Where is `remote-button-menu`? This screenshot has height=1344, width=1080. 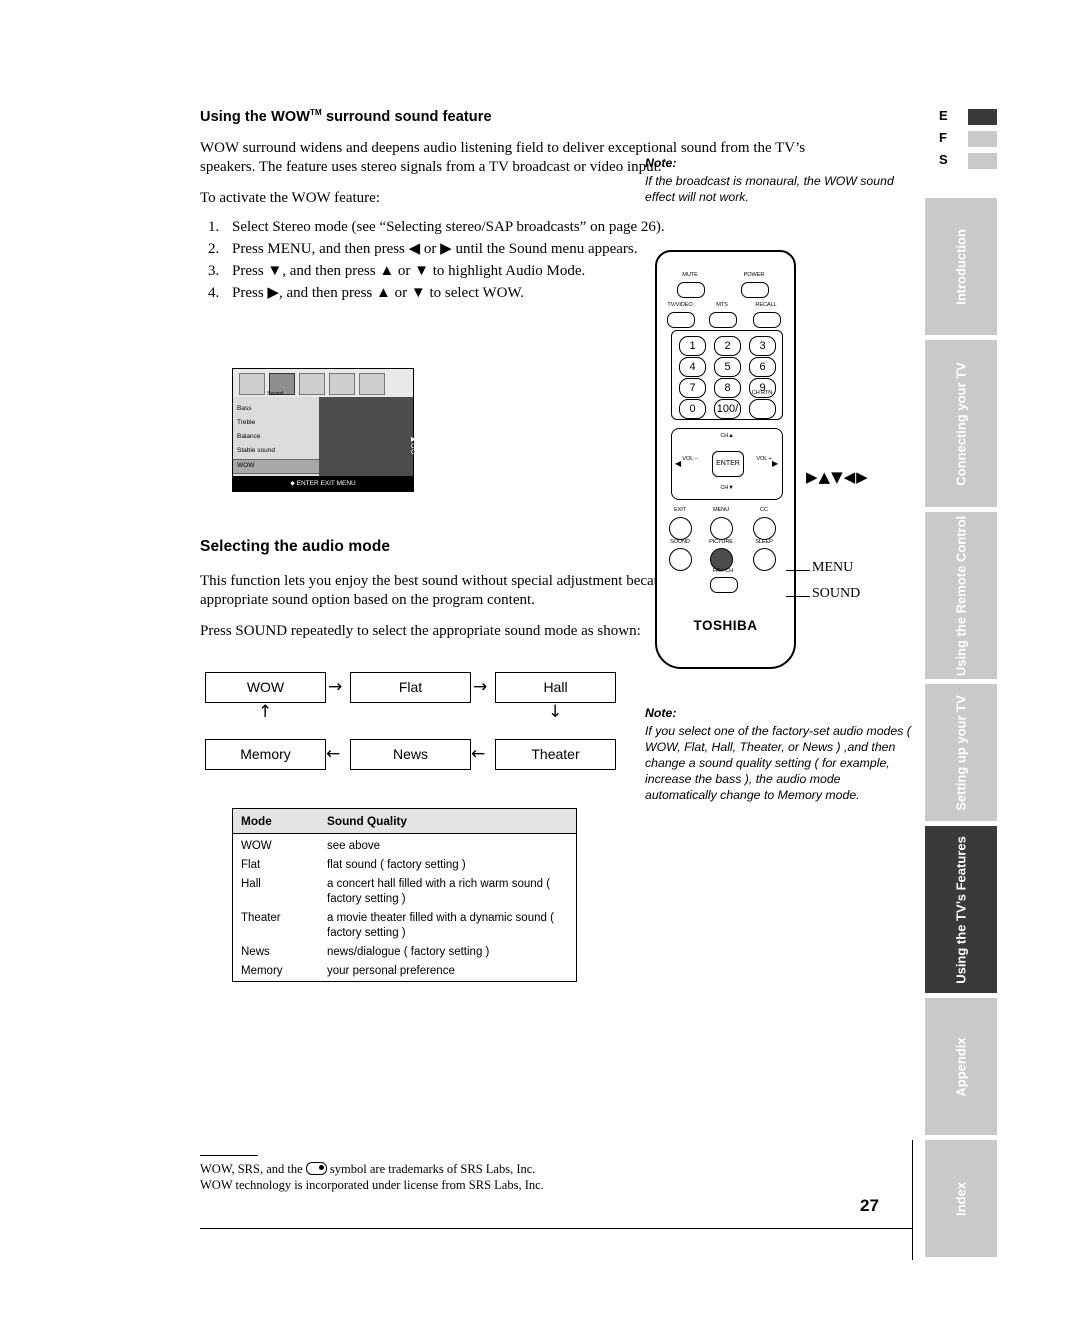
remote-button-menu is located at coordinates (721, 528).